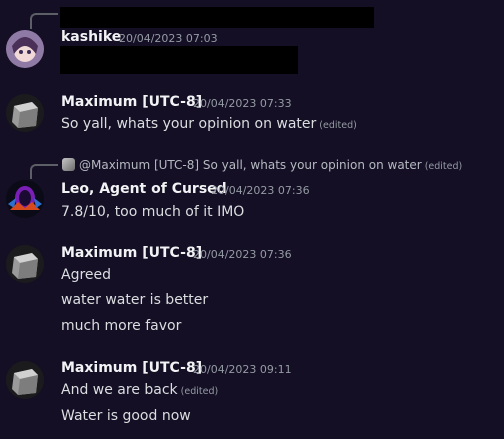 The height and width of the screenshot is (439, 504). What do you see at coordinates (139, 165) in the screenshot?
I see `reply-author: @Maximum [UTC-8]` at bounding box center [139, 165].